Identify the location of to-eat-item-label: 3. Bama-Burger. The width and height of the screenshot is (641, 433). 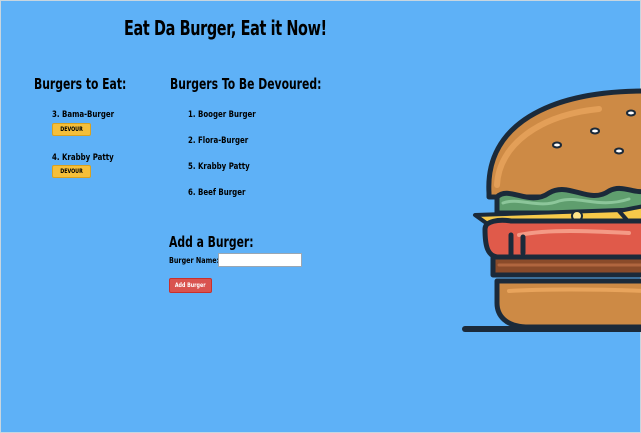
(83, 115).